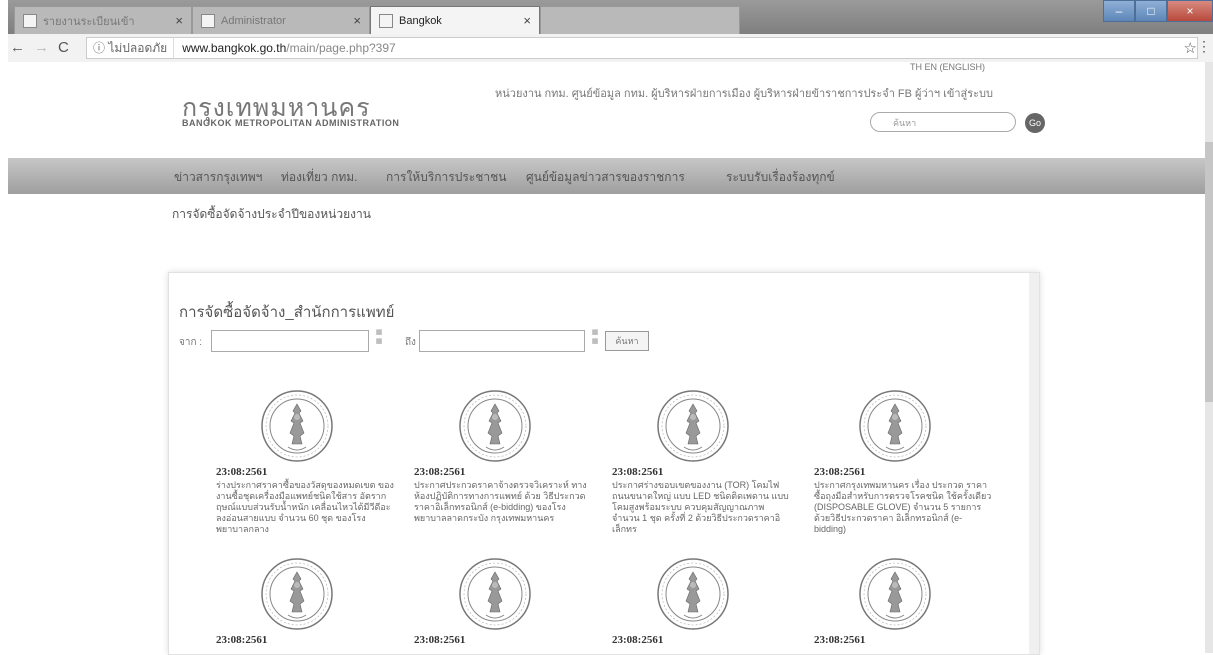 The width and height of the screenshot is (1213, 655). Describe the element at coordinates (1204, 46) in the screenshot. I see `menu-icon: ⋮` at that location.